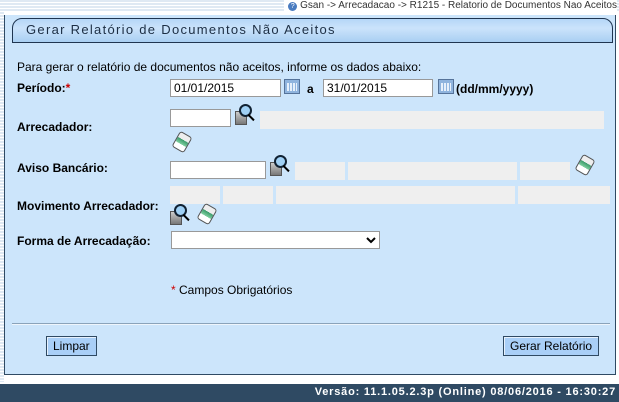  I want to click on periodo-inicio-input, so click(225, 88).